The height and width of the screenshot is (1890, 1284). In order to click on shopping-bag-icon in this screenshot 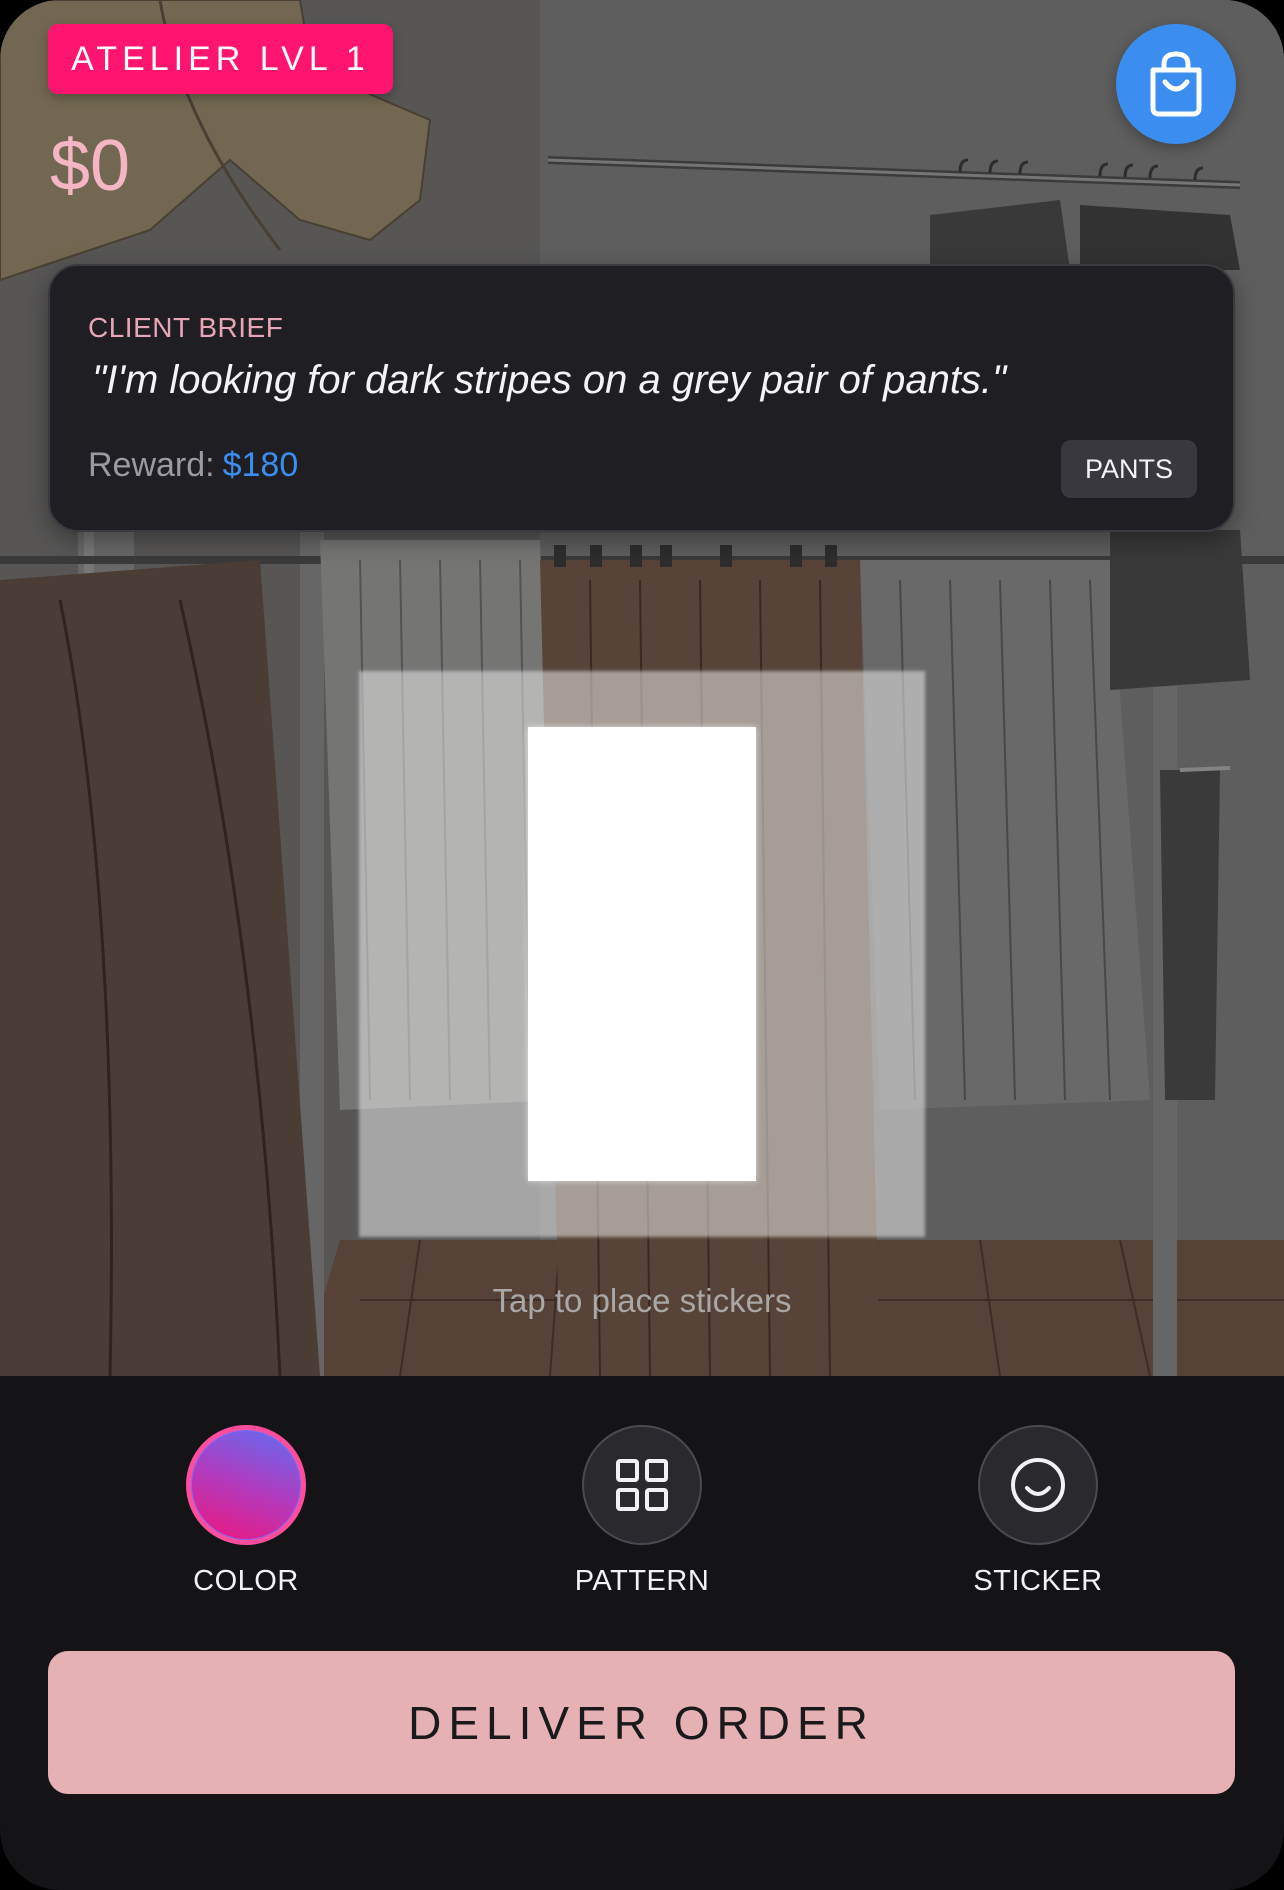, I will do `click(1176, 84)`.